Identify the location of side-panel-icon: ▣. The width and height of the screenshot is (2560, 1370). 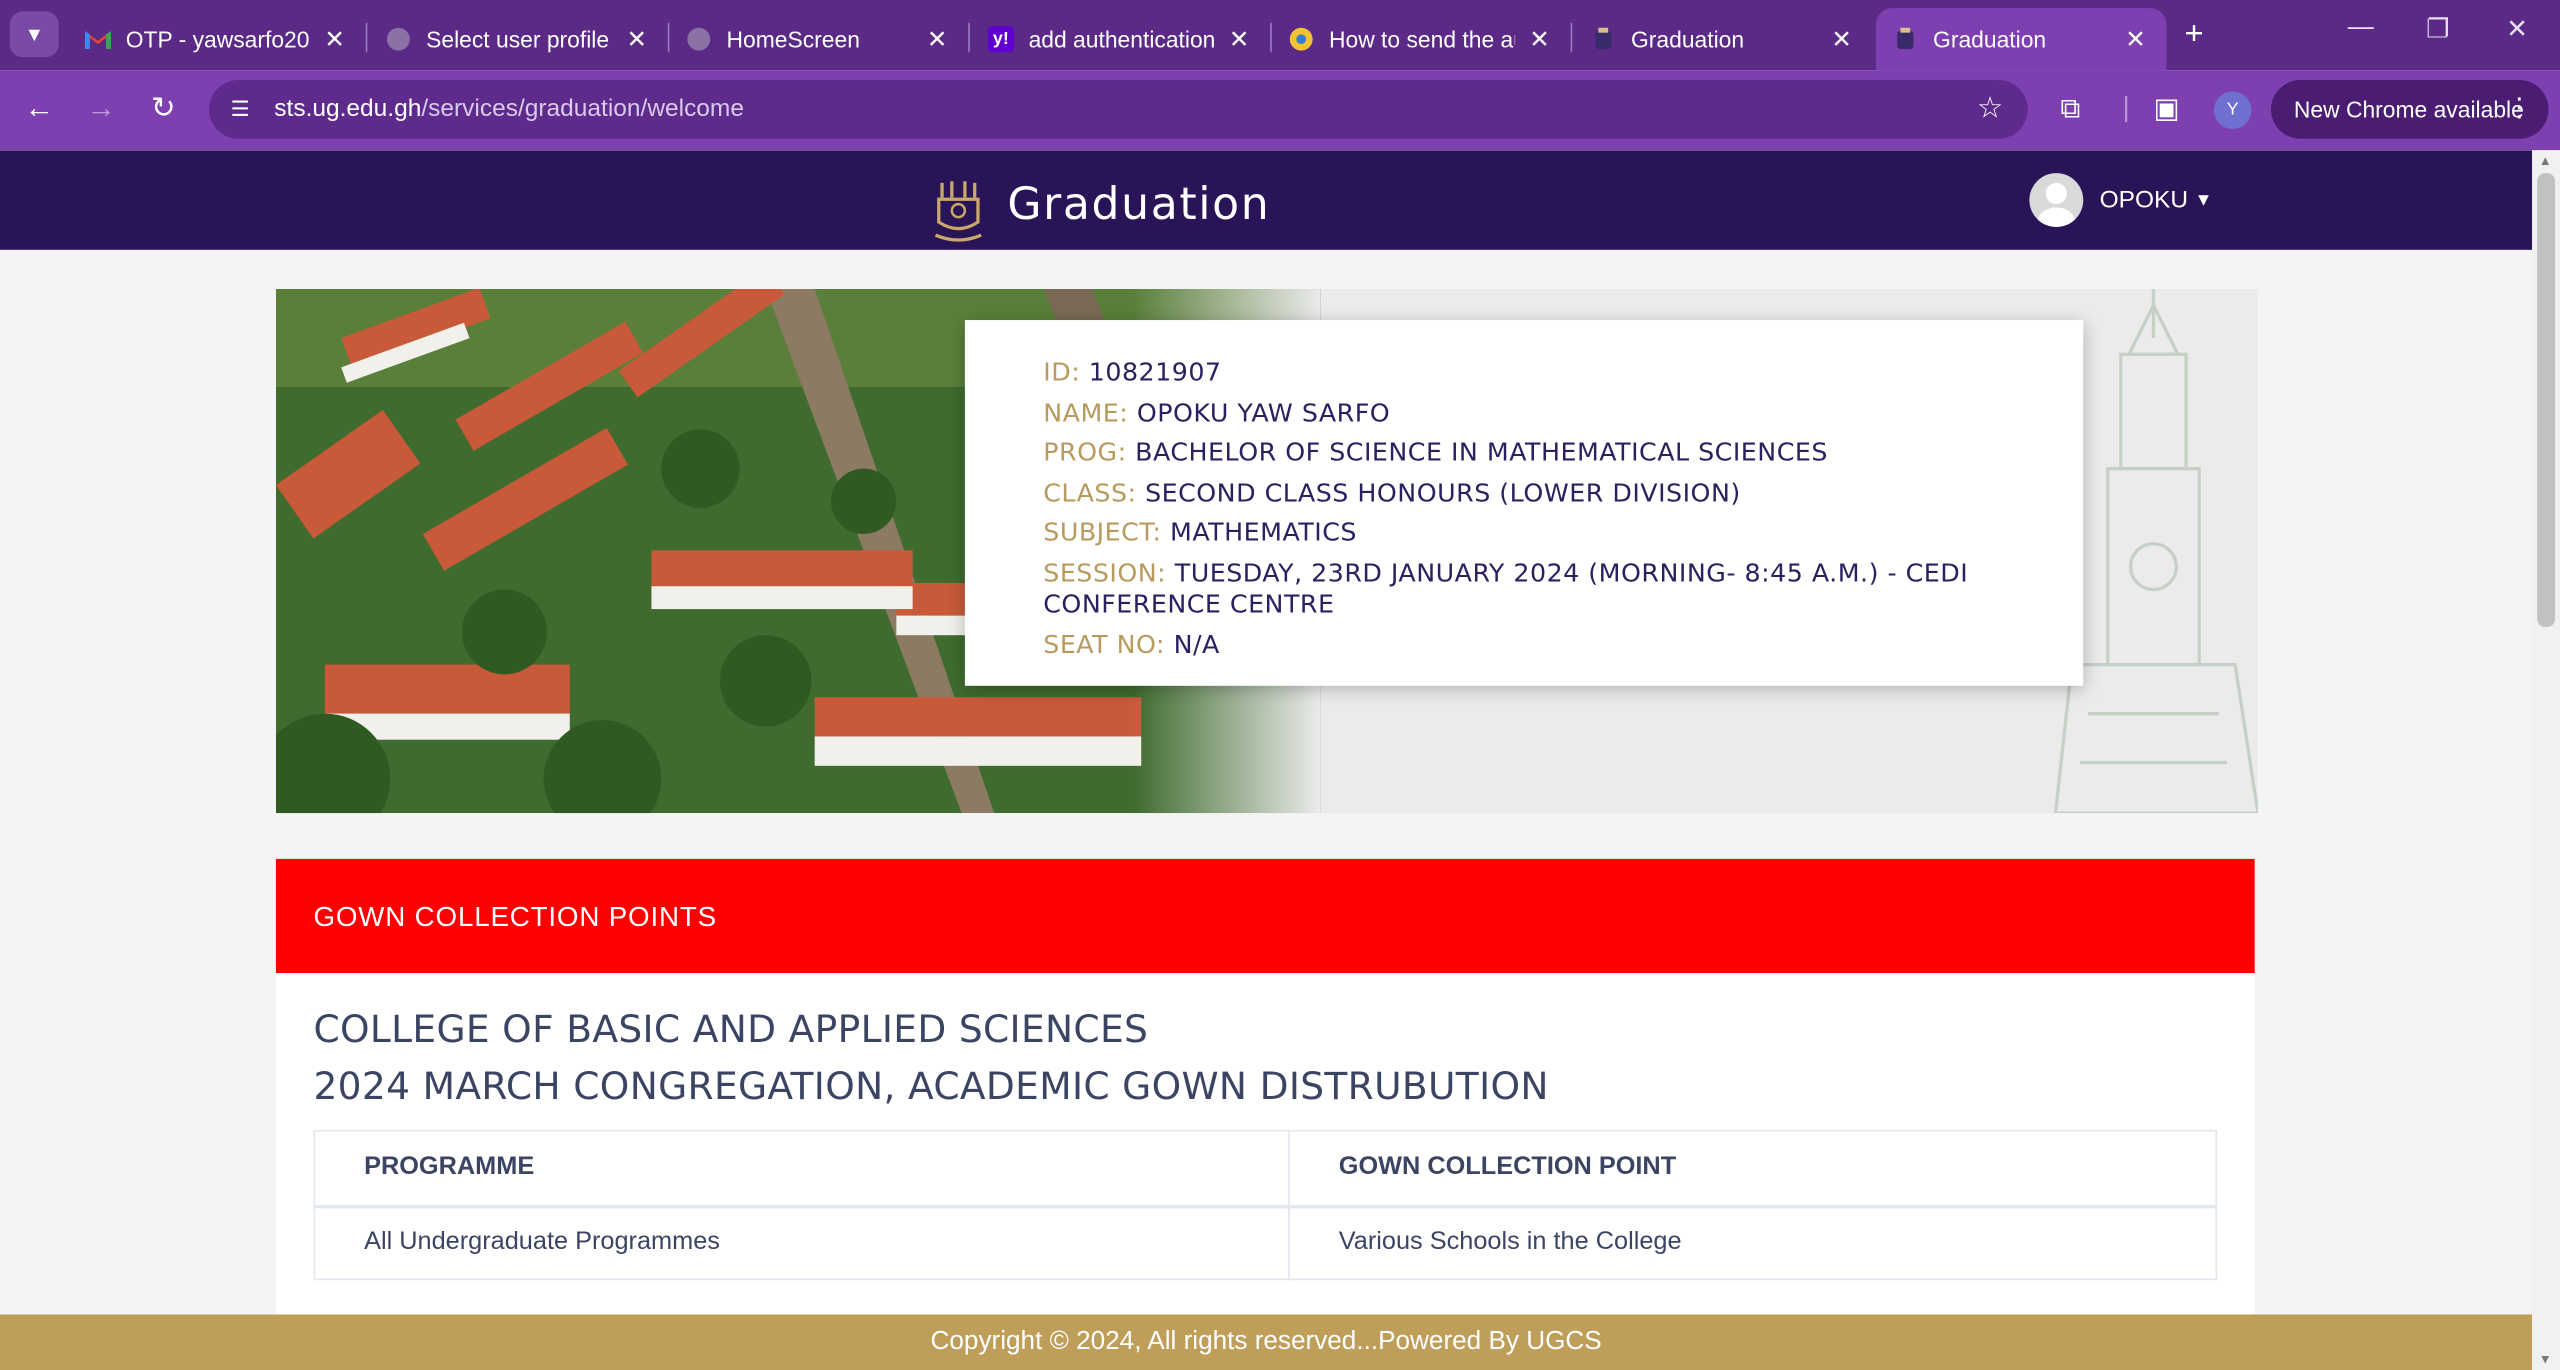
(2166, 109).